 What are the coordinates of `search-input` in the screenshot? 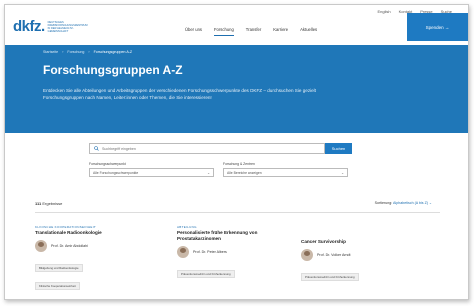 It's located at (202, 148).